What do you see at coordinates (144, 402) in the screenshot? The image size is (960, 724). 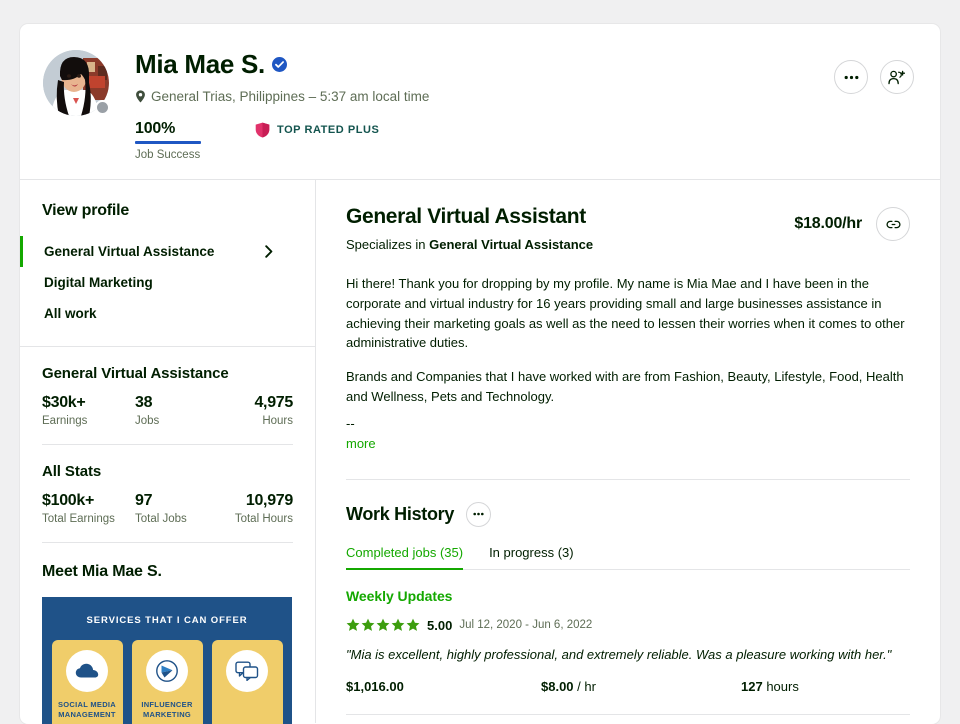 I see `stat-value: 38` at bounding box center [144, 402].